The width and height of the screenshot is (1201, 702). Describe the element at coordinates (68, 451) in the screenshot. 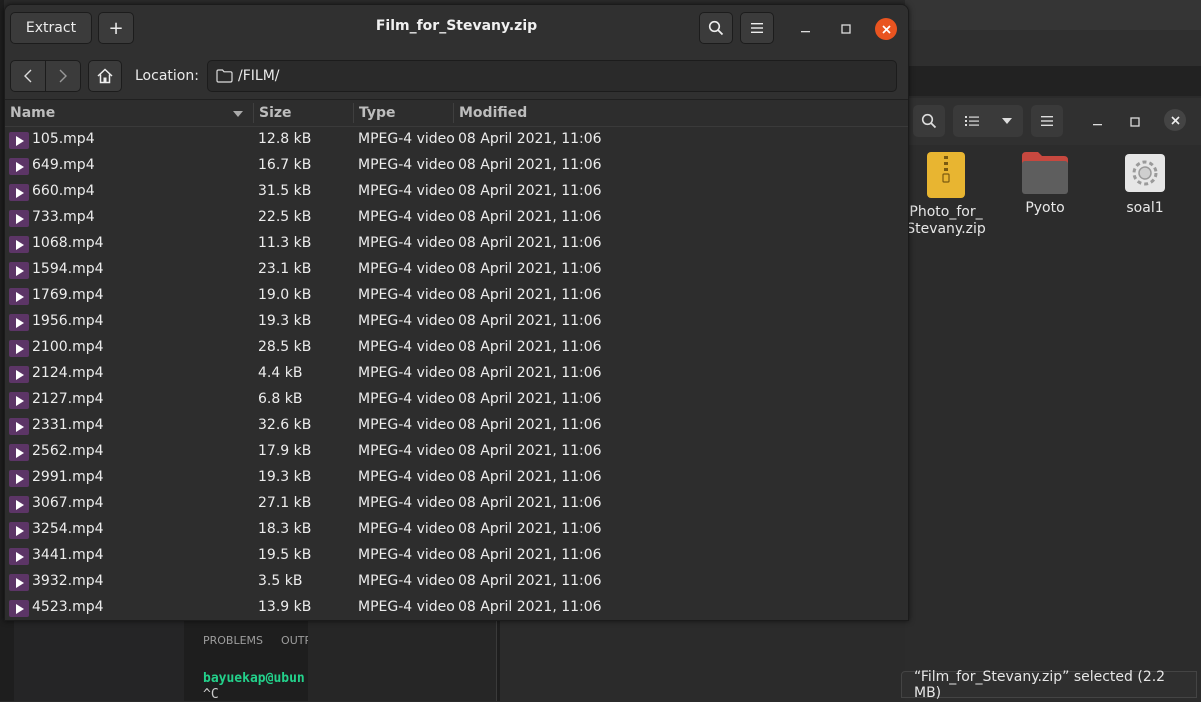

I see `file-name: 2562.mp4` at that location.